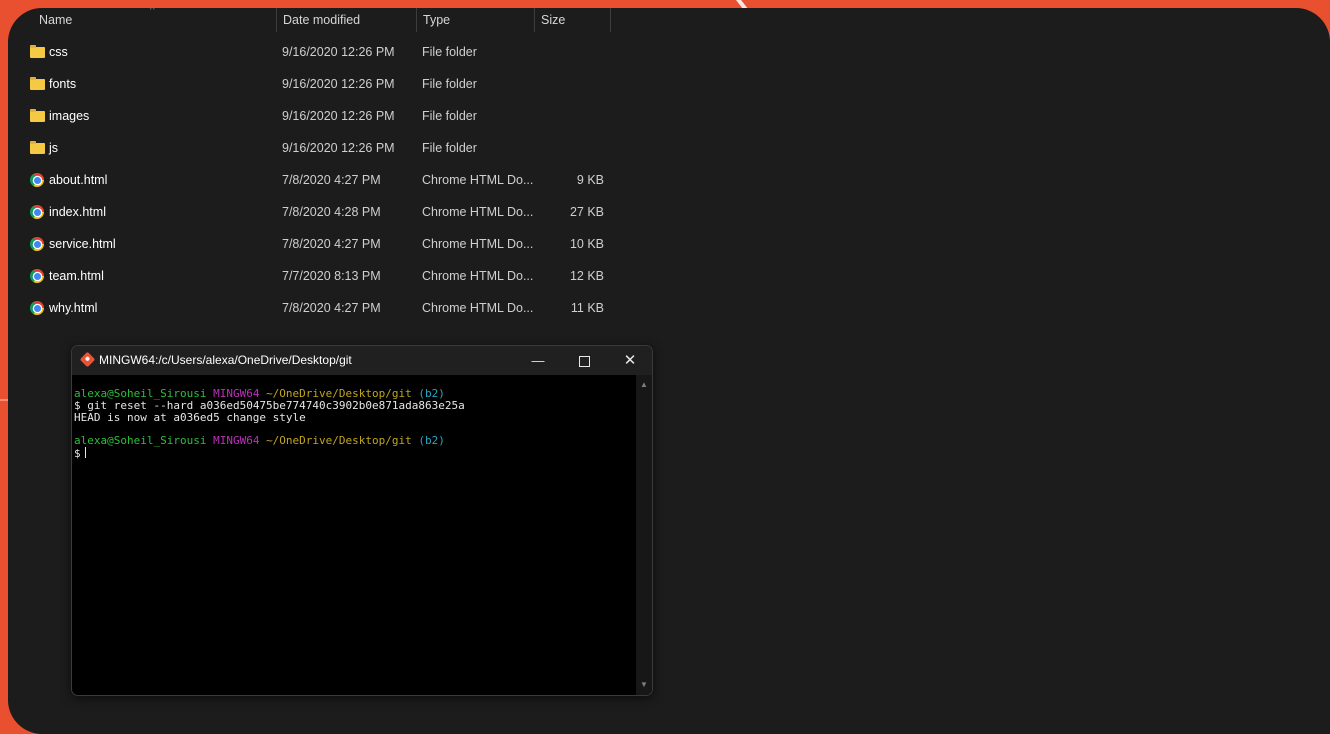 The height and width of the screenshot is (734, 1330). Describe the element at coordinates (610, 20) in the screenshot. I see `column-divider` at that location.